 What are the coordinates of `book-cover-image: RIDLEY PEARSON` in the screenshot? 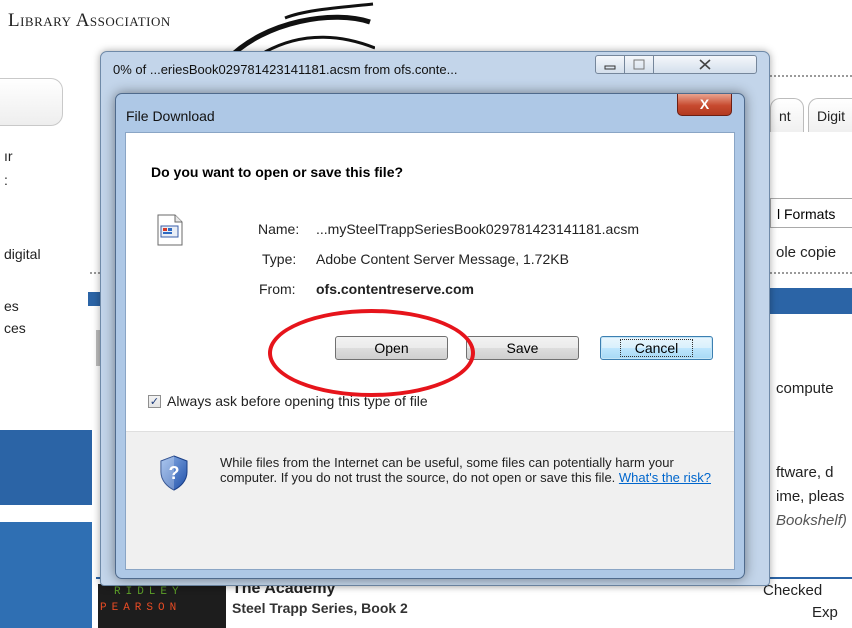 It's located at (162, 606).